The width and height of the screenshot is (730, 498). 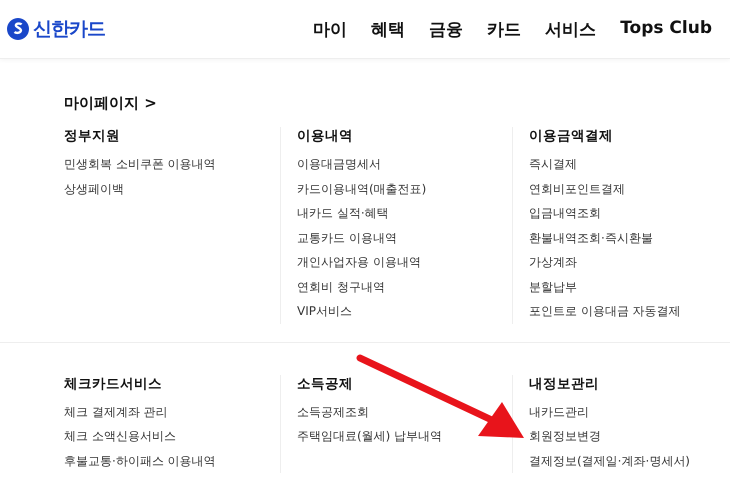 I want to click on menu-link: 연회비포인트결제, so click(x=577, y=188).